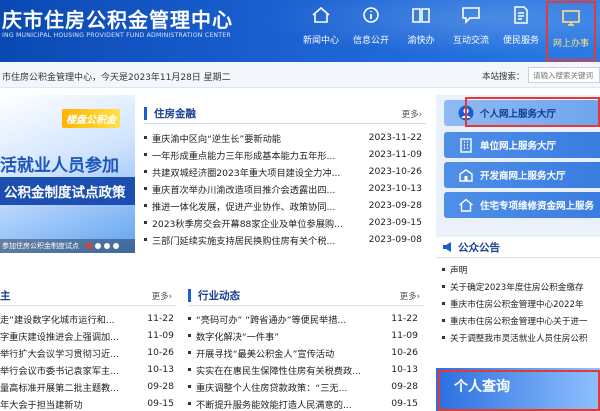 This screenshot has height=411, width=600. What do you see at coordinates (371, 31) in the screenshot?
I see `nav-info-disclosure: 信息公开` at bounding box center [371, 31].